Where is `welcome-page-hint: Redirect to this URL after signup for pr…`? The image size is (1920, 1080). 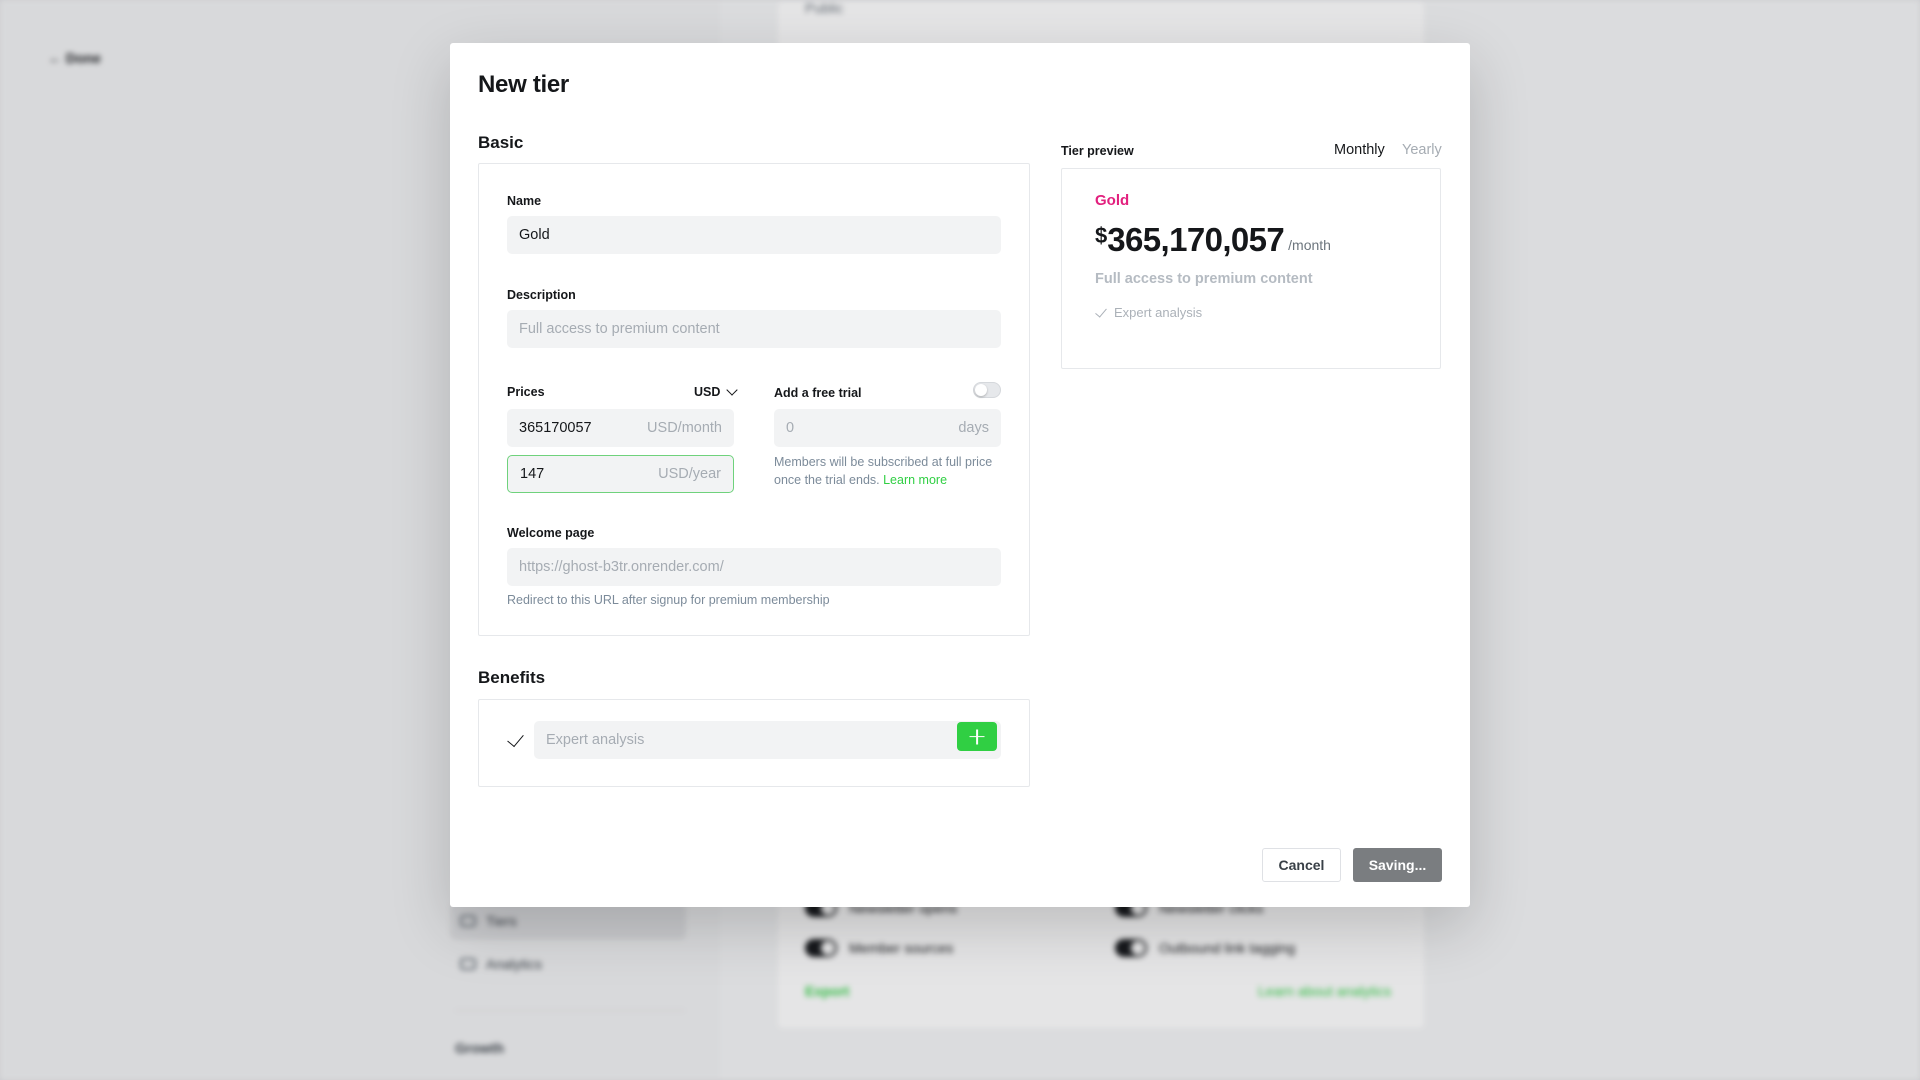
welcome-page-hint: Redirect to this URL after signup for pr… is located at coordinates (668, 600).